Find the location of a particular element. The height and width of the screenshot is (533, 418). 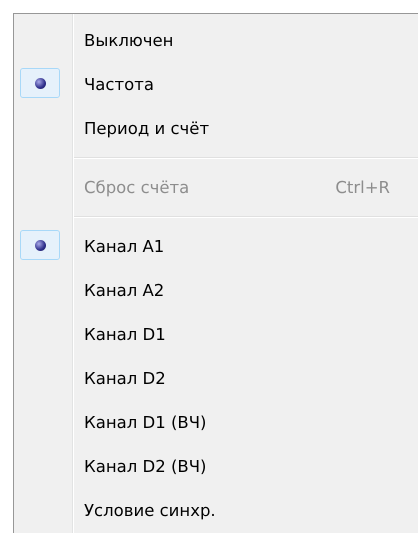

menu-item: Канал D1 (ВЧ) is located at coordinates (216, 422).